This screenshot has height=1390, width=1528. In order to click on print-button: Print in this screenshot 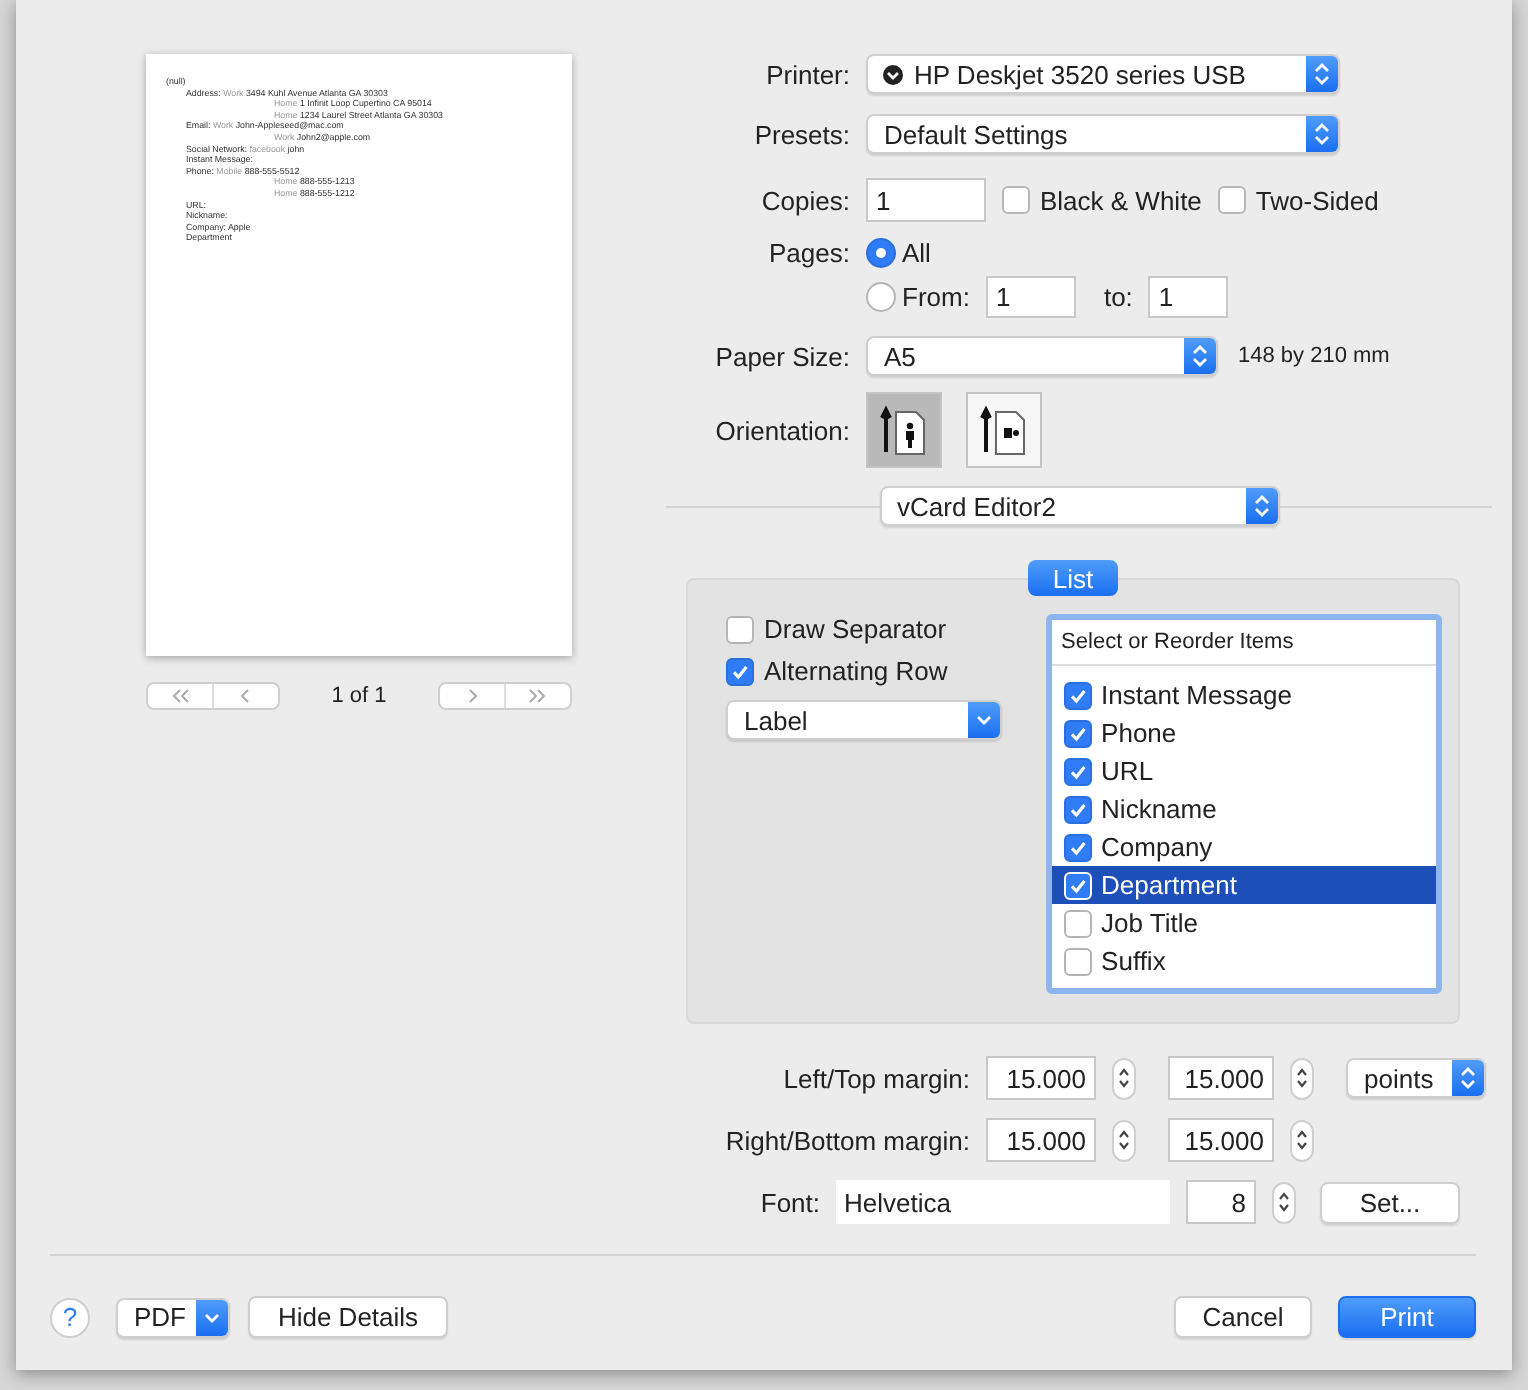, I will do `click(1407, 1317)`.